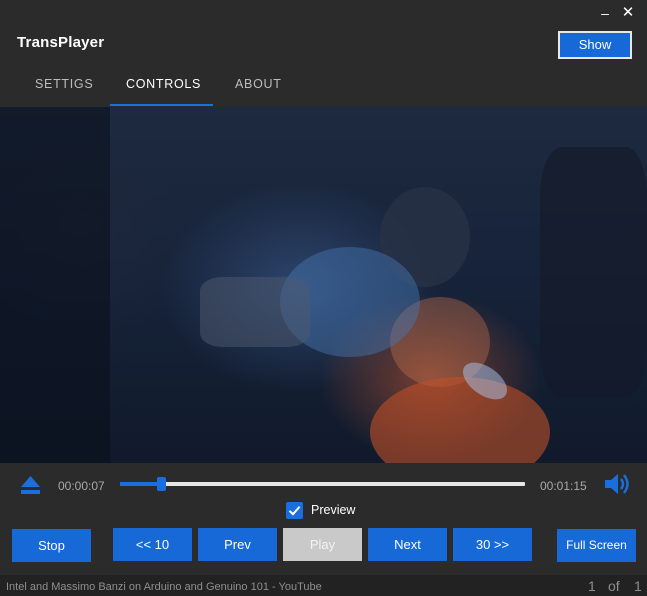  I want to click on preview-label: Preview, so click(333, 510).